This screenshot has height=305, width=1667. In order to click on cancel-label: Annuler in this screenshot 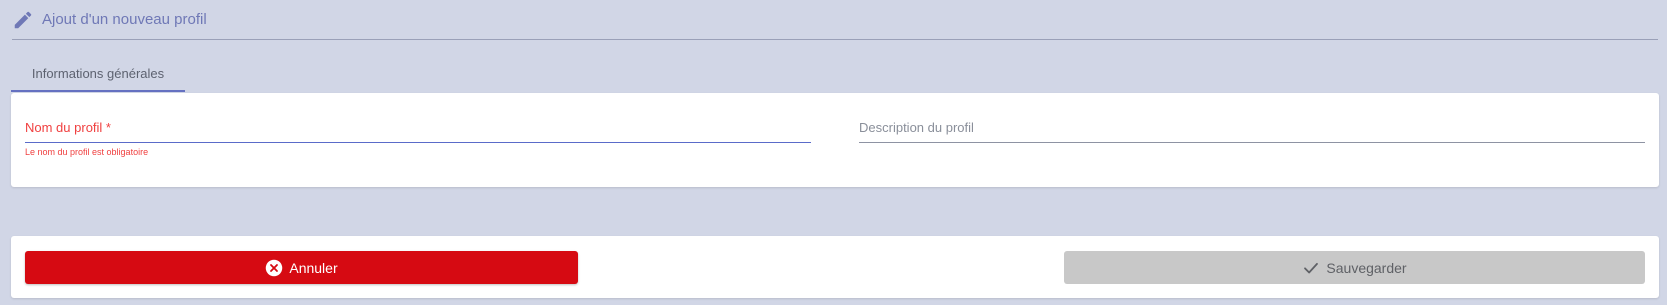, I will do `click(313, 267)`.